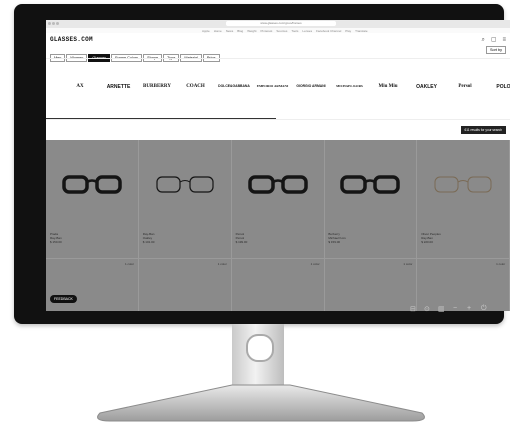 This screenshot has height=439, width=510. Describe the element at coordinates (348, 31) in the screenshot. I see `bookmark-link: Play` at that location.